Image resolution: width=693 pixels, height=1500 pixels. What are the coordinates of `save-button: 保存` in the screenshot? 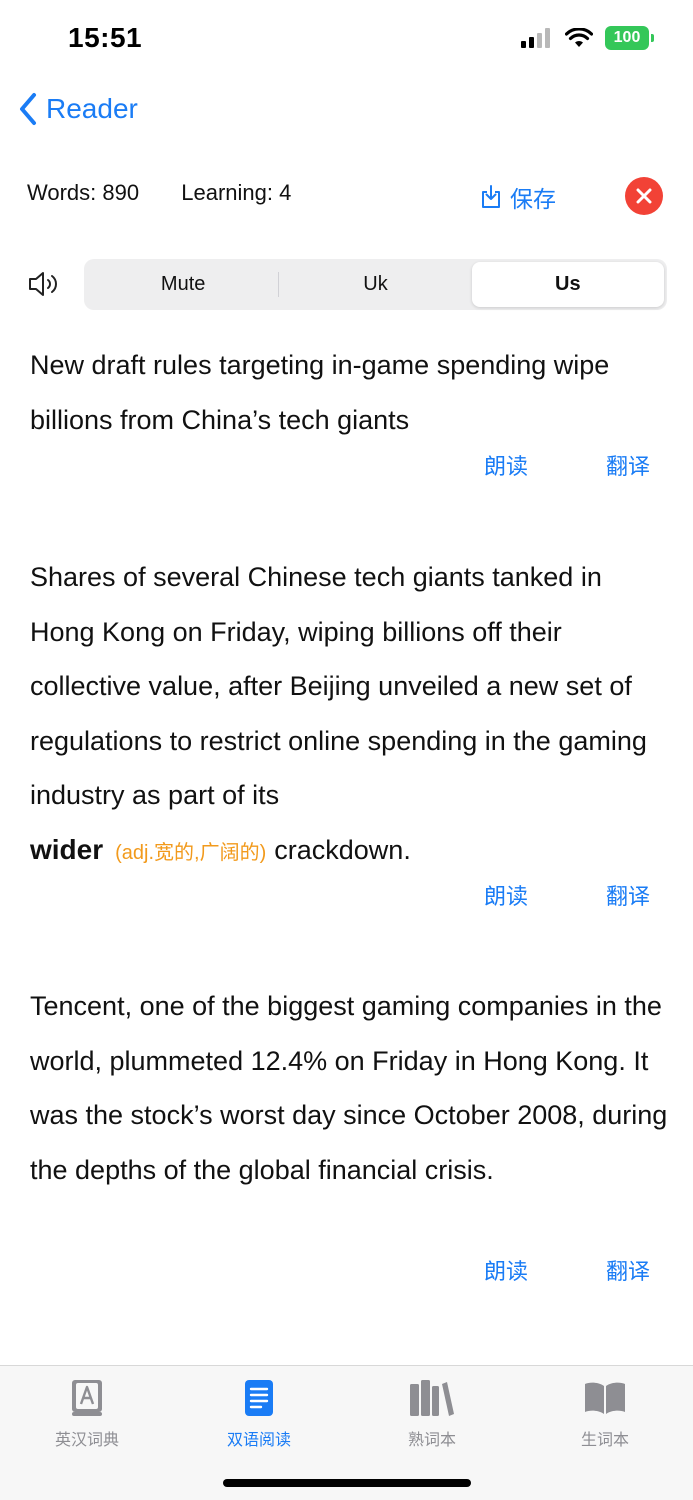 It's located at (518, 197).